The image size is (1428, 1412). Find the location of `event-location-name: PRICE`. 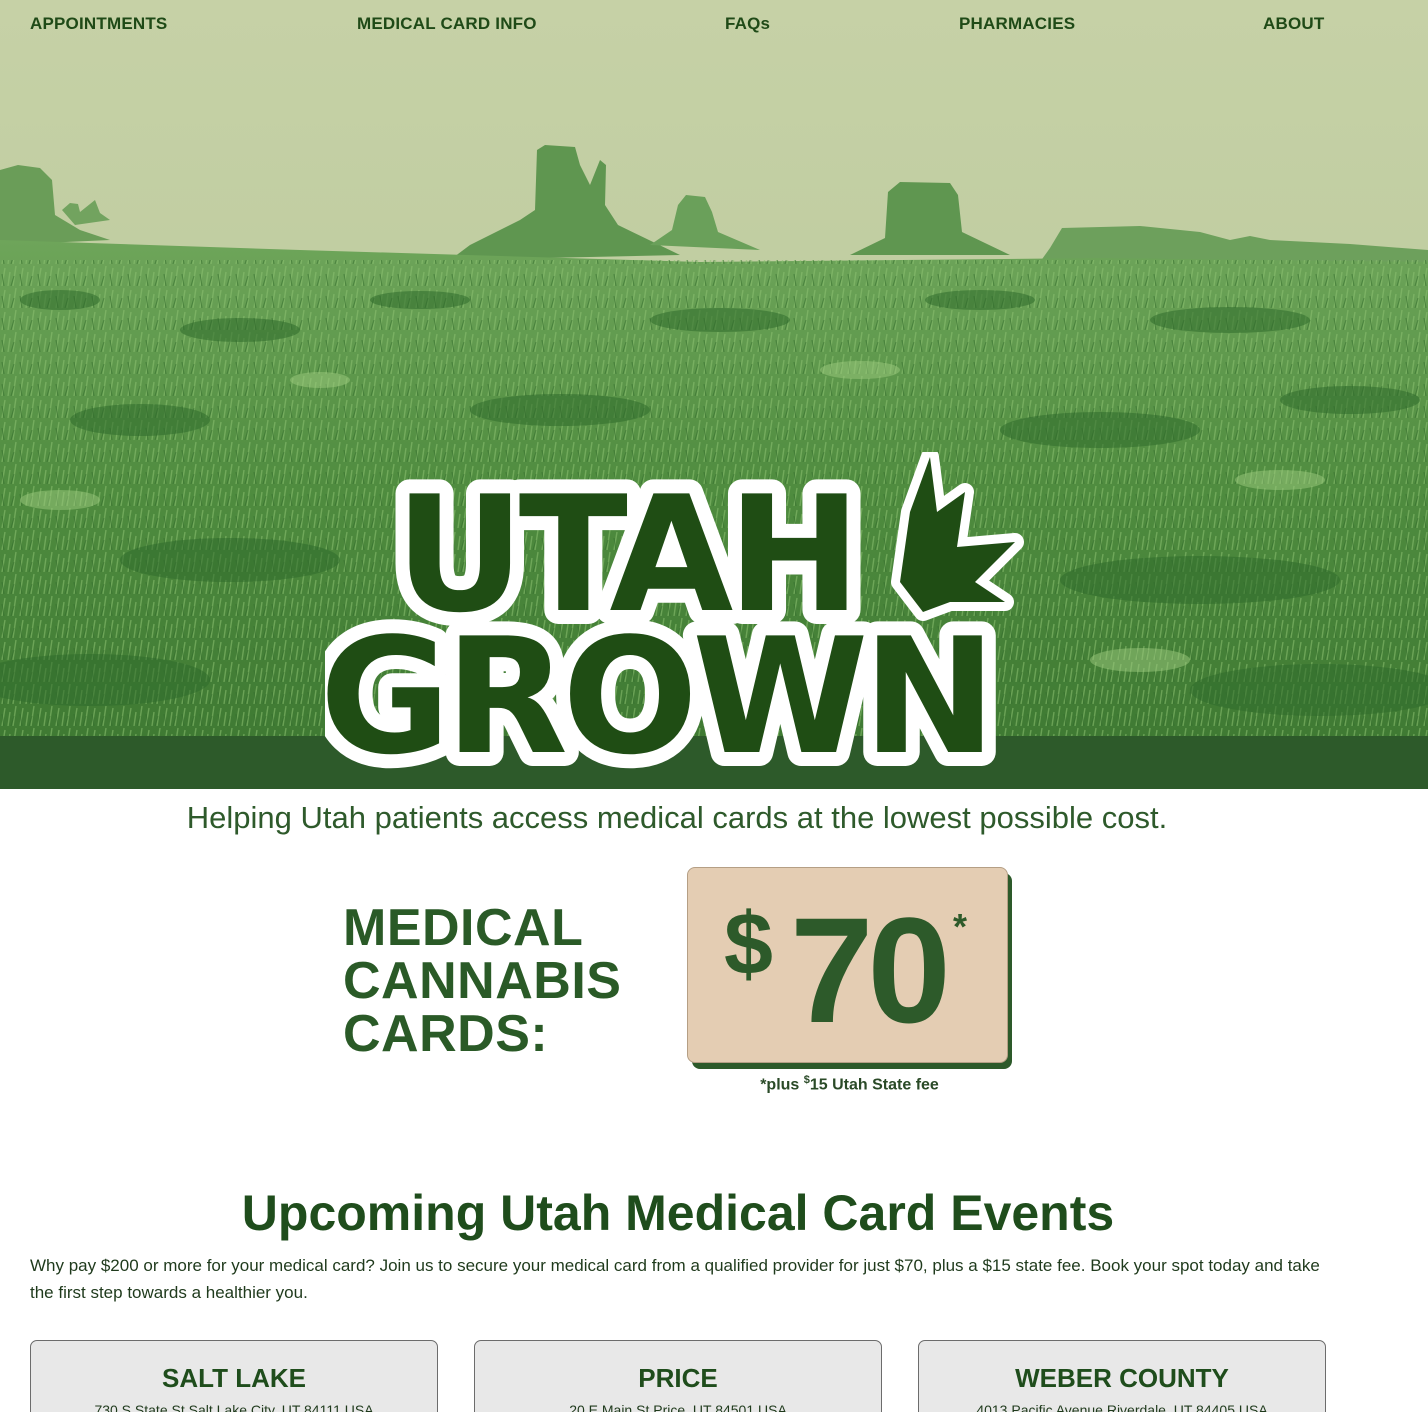

event-location-name: PRICE is located at coordinates (678, 1378).